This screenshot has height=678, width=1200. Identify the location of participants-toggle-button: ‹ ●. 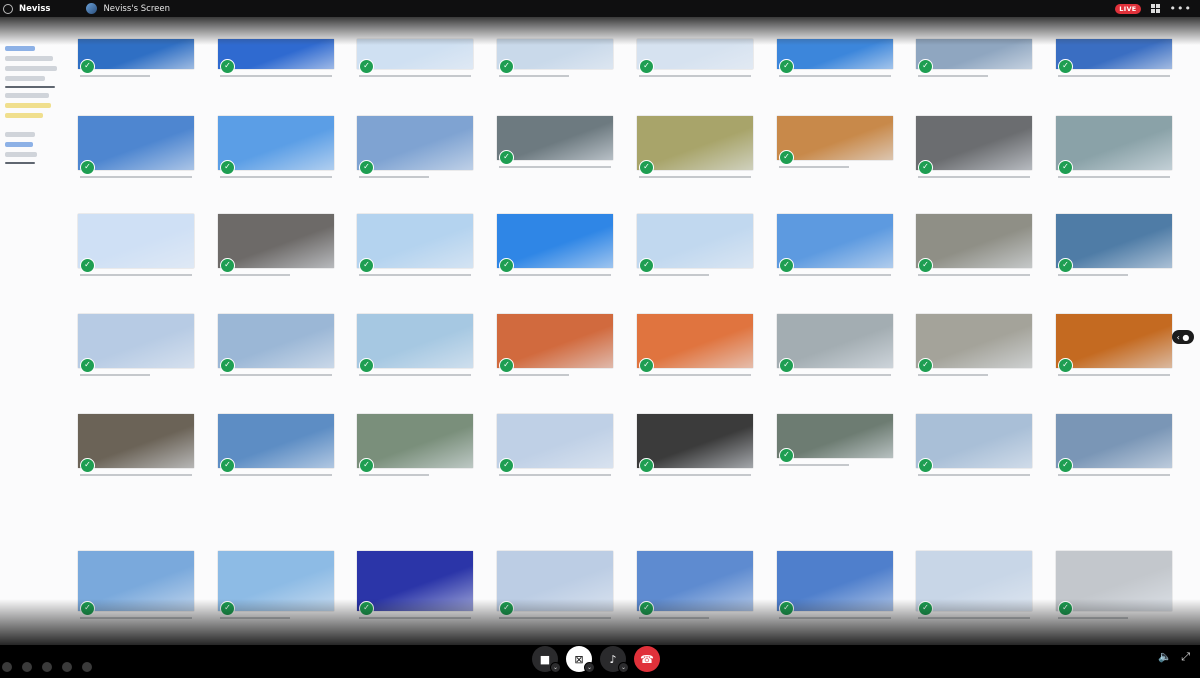
(1183, 337).